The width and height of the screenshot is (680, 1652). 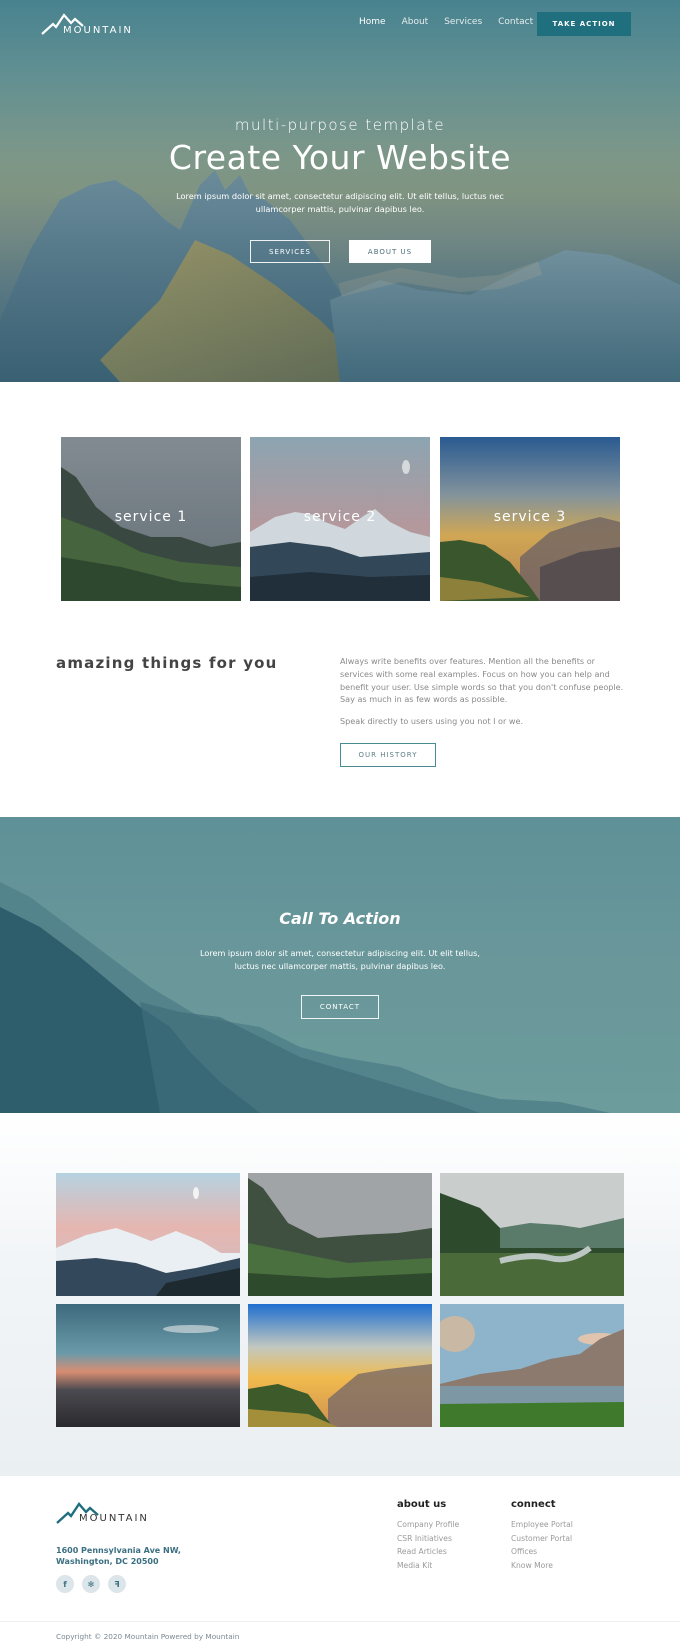 What do you see at coordinates (542, 1566) in the screenshot?
I see `footer-link-know-more: Know More` at bounding box center [542, 1566].